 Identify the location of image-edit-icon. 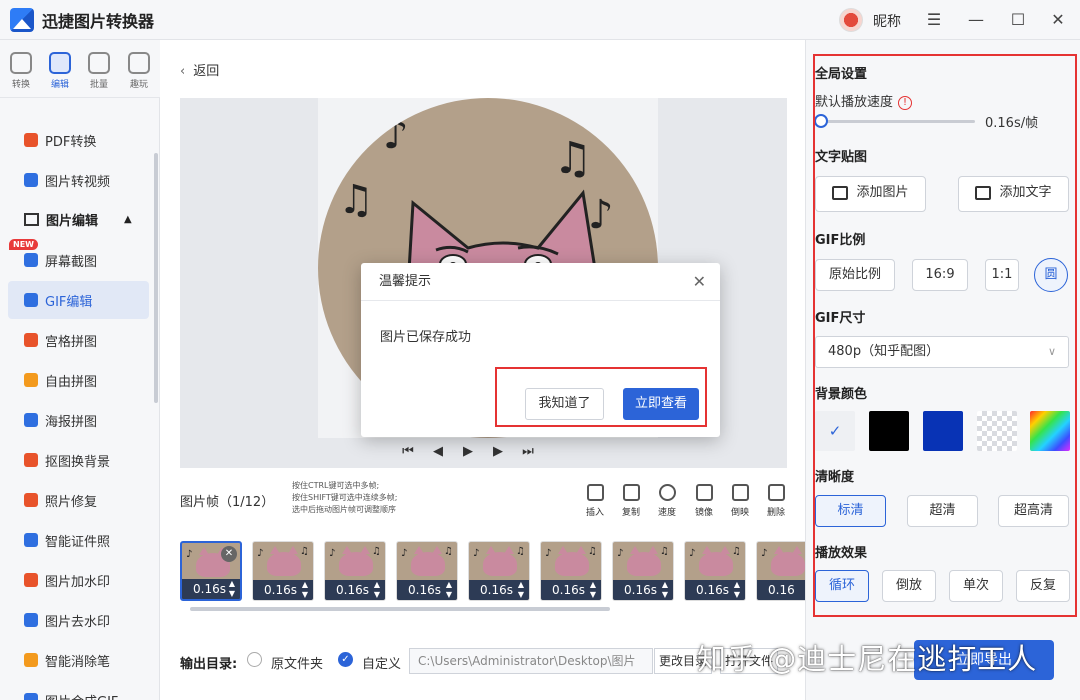
(31, 219).